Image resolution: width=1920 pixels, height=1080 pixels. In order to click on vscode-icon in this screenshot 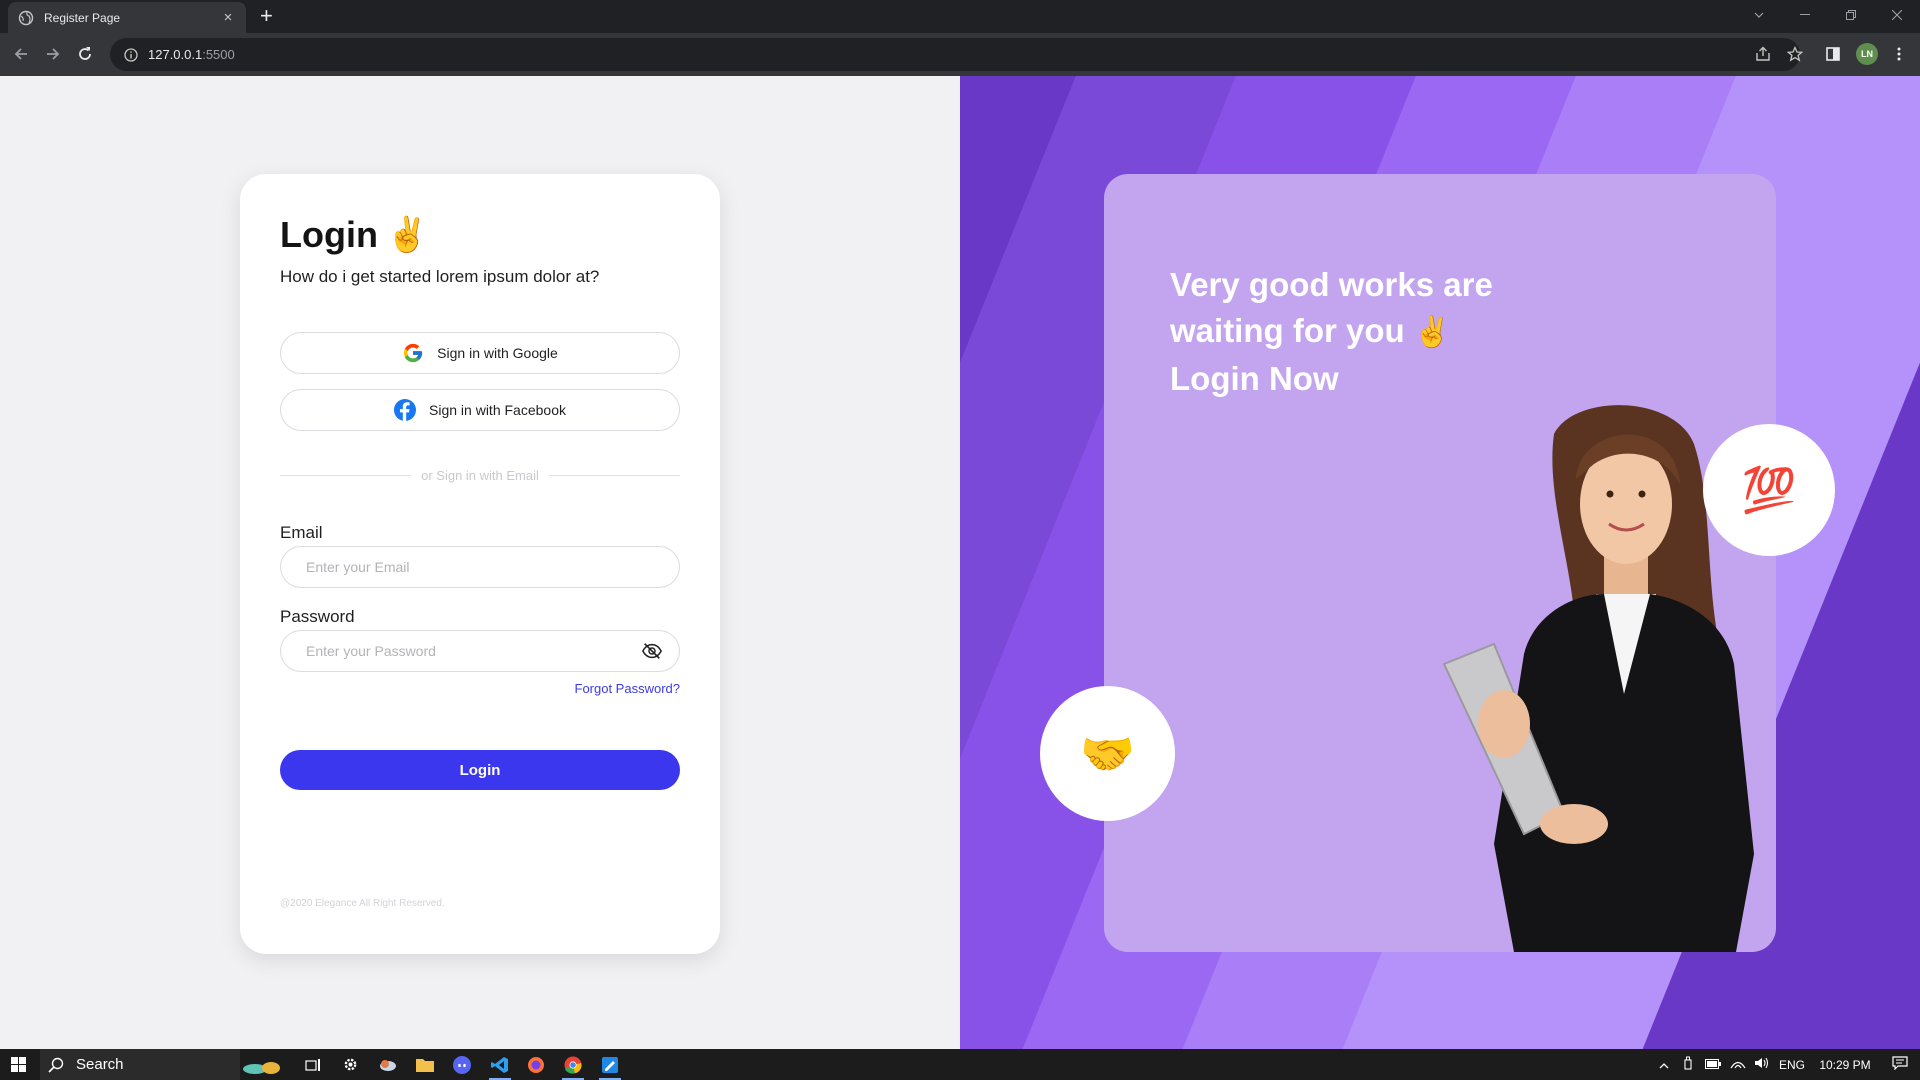, I will do `click(500, 1064)`.